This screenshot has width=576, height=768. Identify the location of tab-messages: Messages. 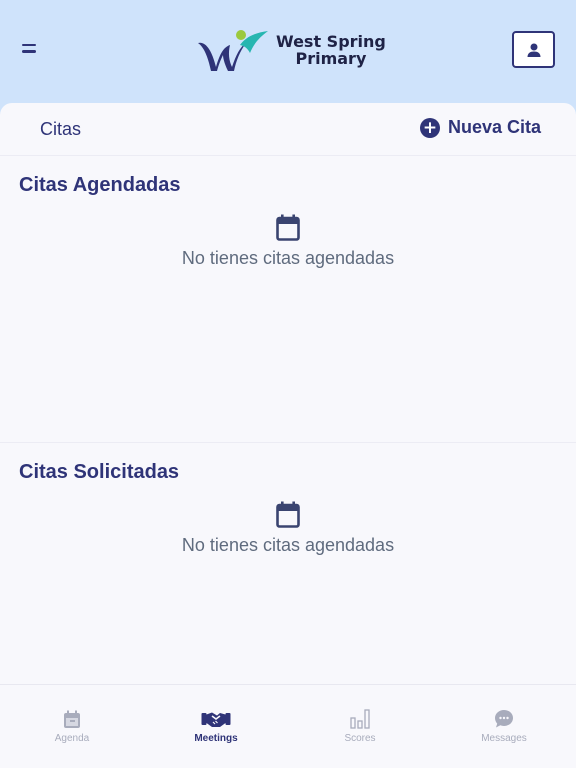
(504, 726).